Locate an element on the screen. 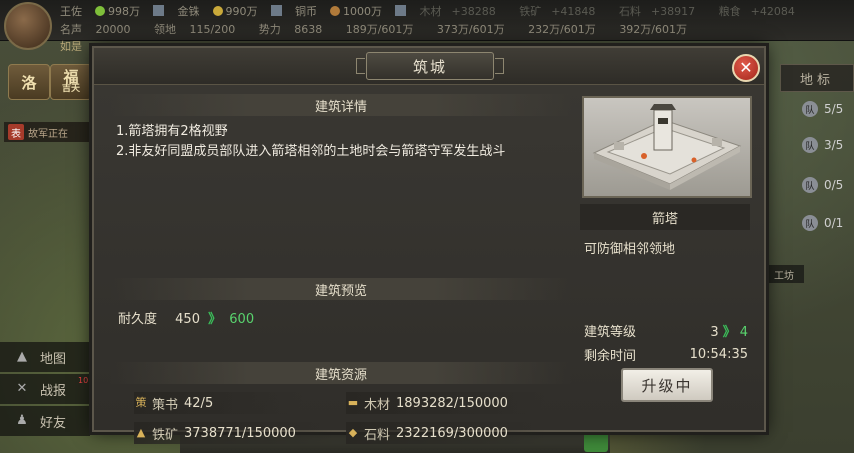 The image size is (854, 453). hud-item: 王佐 998万 is located at coordinates (112, 11).